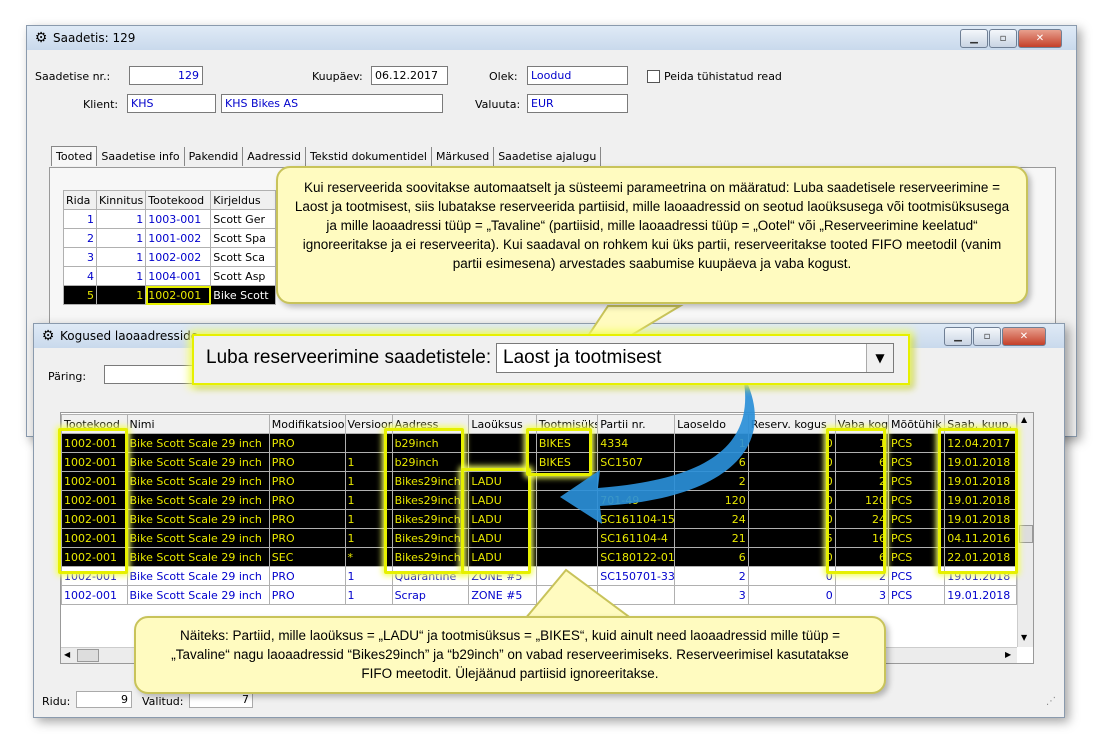 The image size is (1099, 739). Describe the element at coordinates (349, 357) in the screenshot. I see `reservation-setting-label: Luba reserveerimine saadetistele:` at that location.